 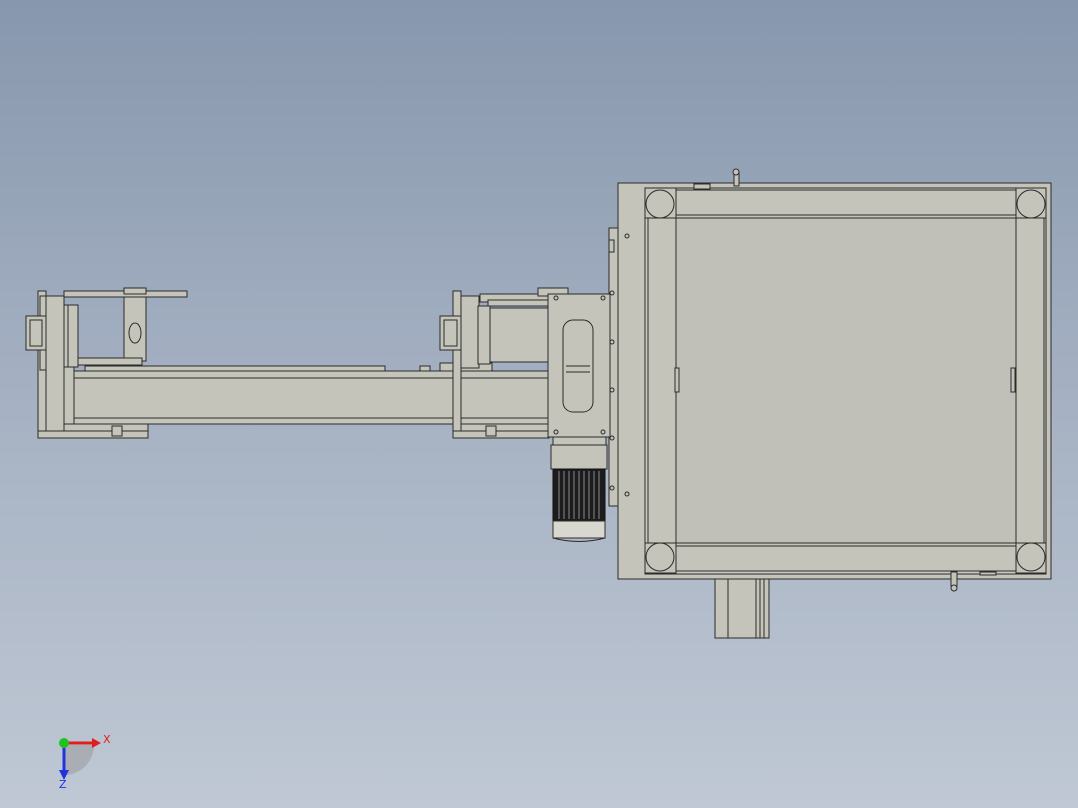 What do you see at coordinates (71, 336) in the screenshot?
I see `left-roller` at bounding box center [71, 336].